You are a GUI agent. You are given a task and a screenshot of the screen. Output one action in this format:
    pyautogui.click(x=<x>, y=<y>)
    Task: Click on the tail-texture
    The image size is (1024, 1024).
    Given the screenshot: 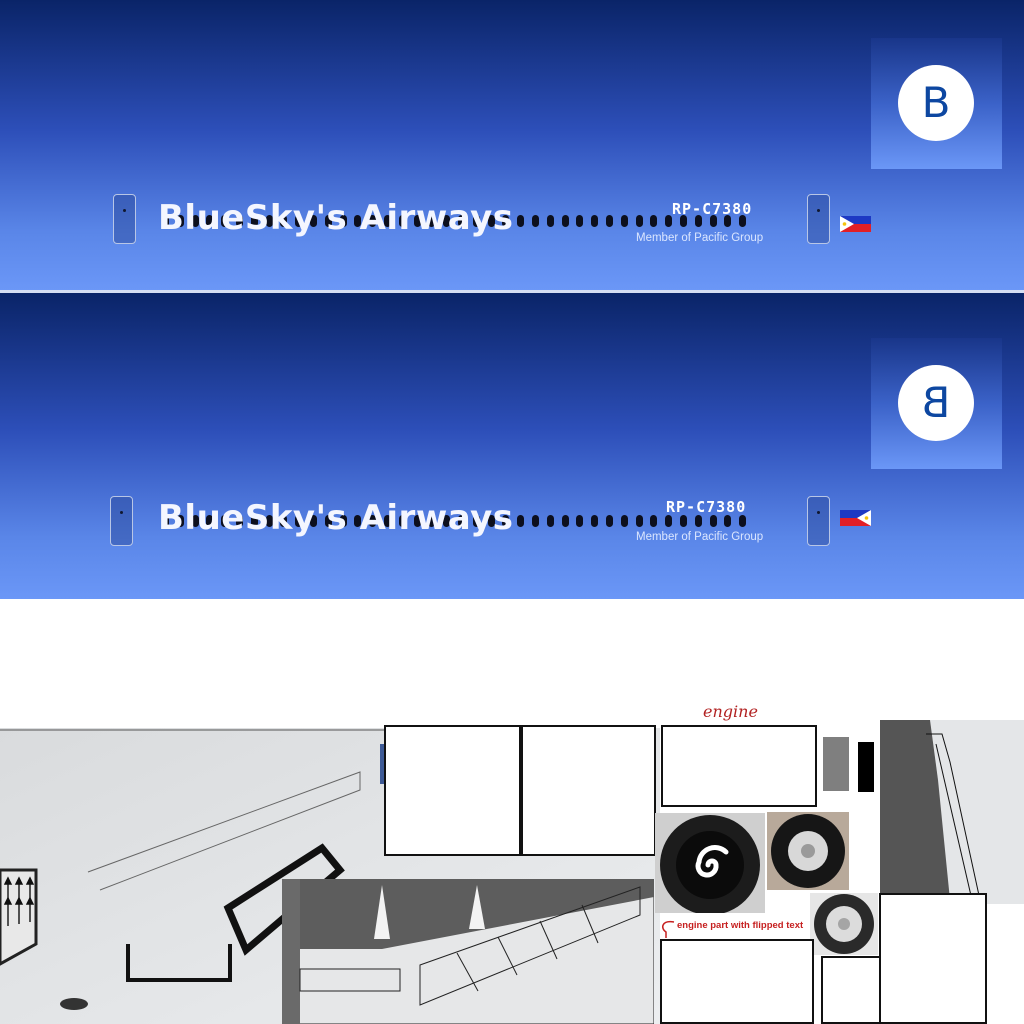 What is the action you would take?
    pyautogui.click(x=952, y=812)
    